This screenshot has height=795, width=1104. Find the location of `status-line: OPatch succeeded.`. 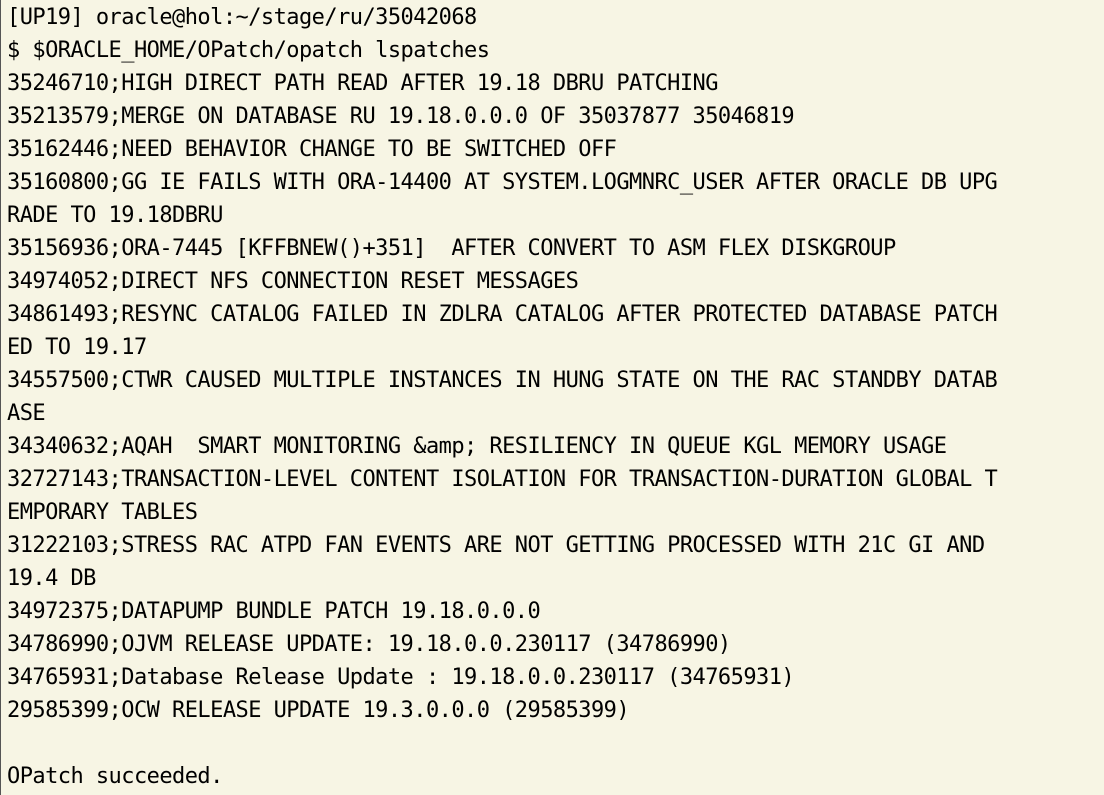

status-line: OPatch succeeded. is located at coordinates (115, 776).